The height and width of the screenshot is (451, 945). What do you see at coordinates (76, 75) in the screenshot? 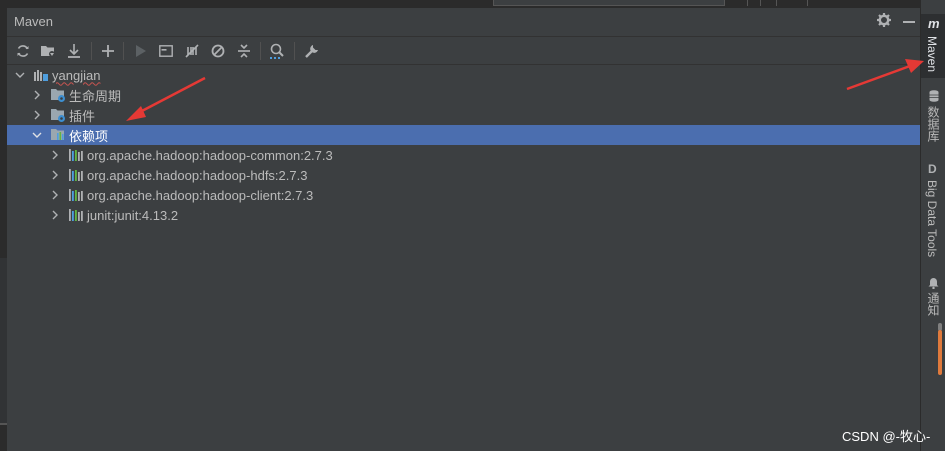
I see `project-name: yangjian` at bounding box center [76, 75].